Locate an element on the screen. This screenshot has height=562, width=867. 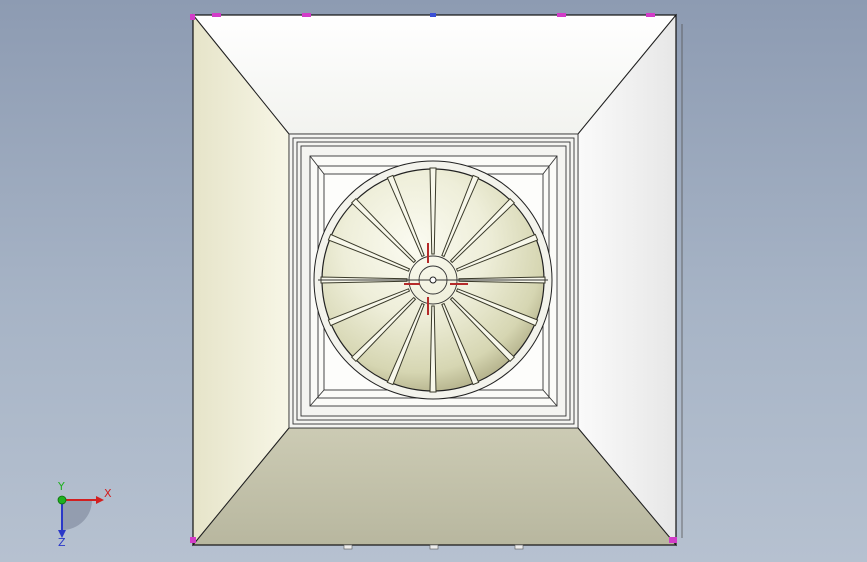
x-axis-label: X is located at coordinates (108, 493).